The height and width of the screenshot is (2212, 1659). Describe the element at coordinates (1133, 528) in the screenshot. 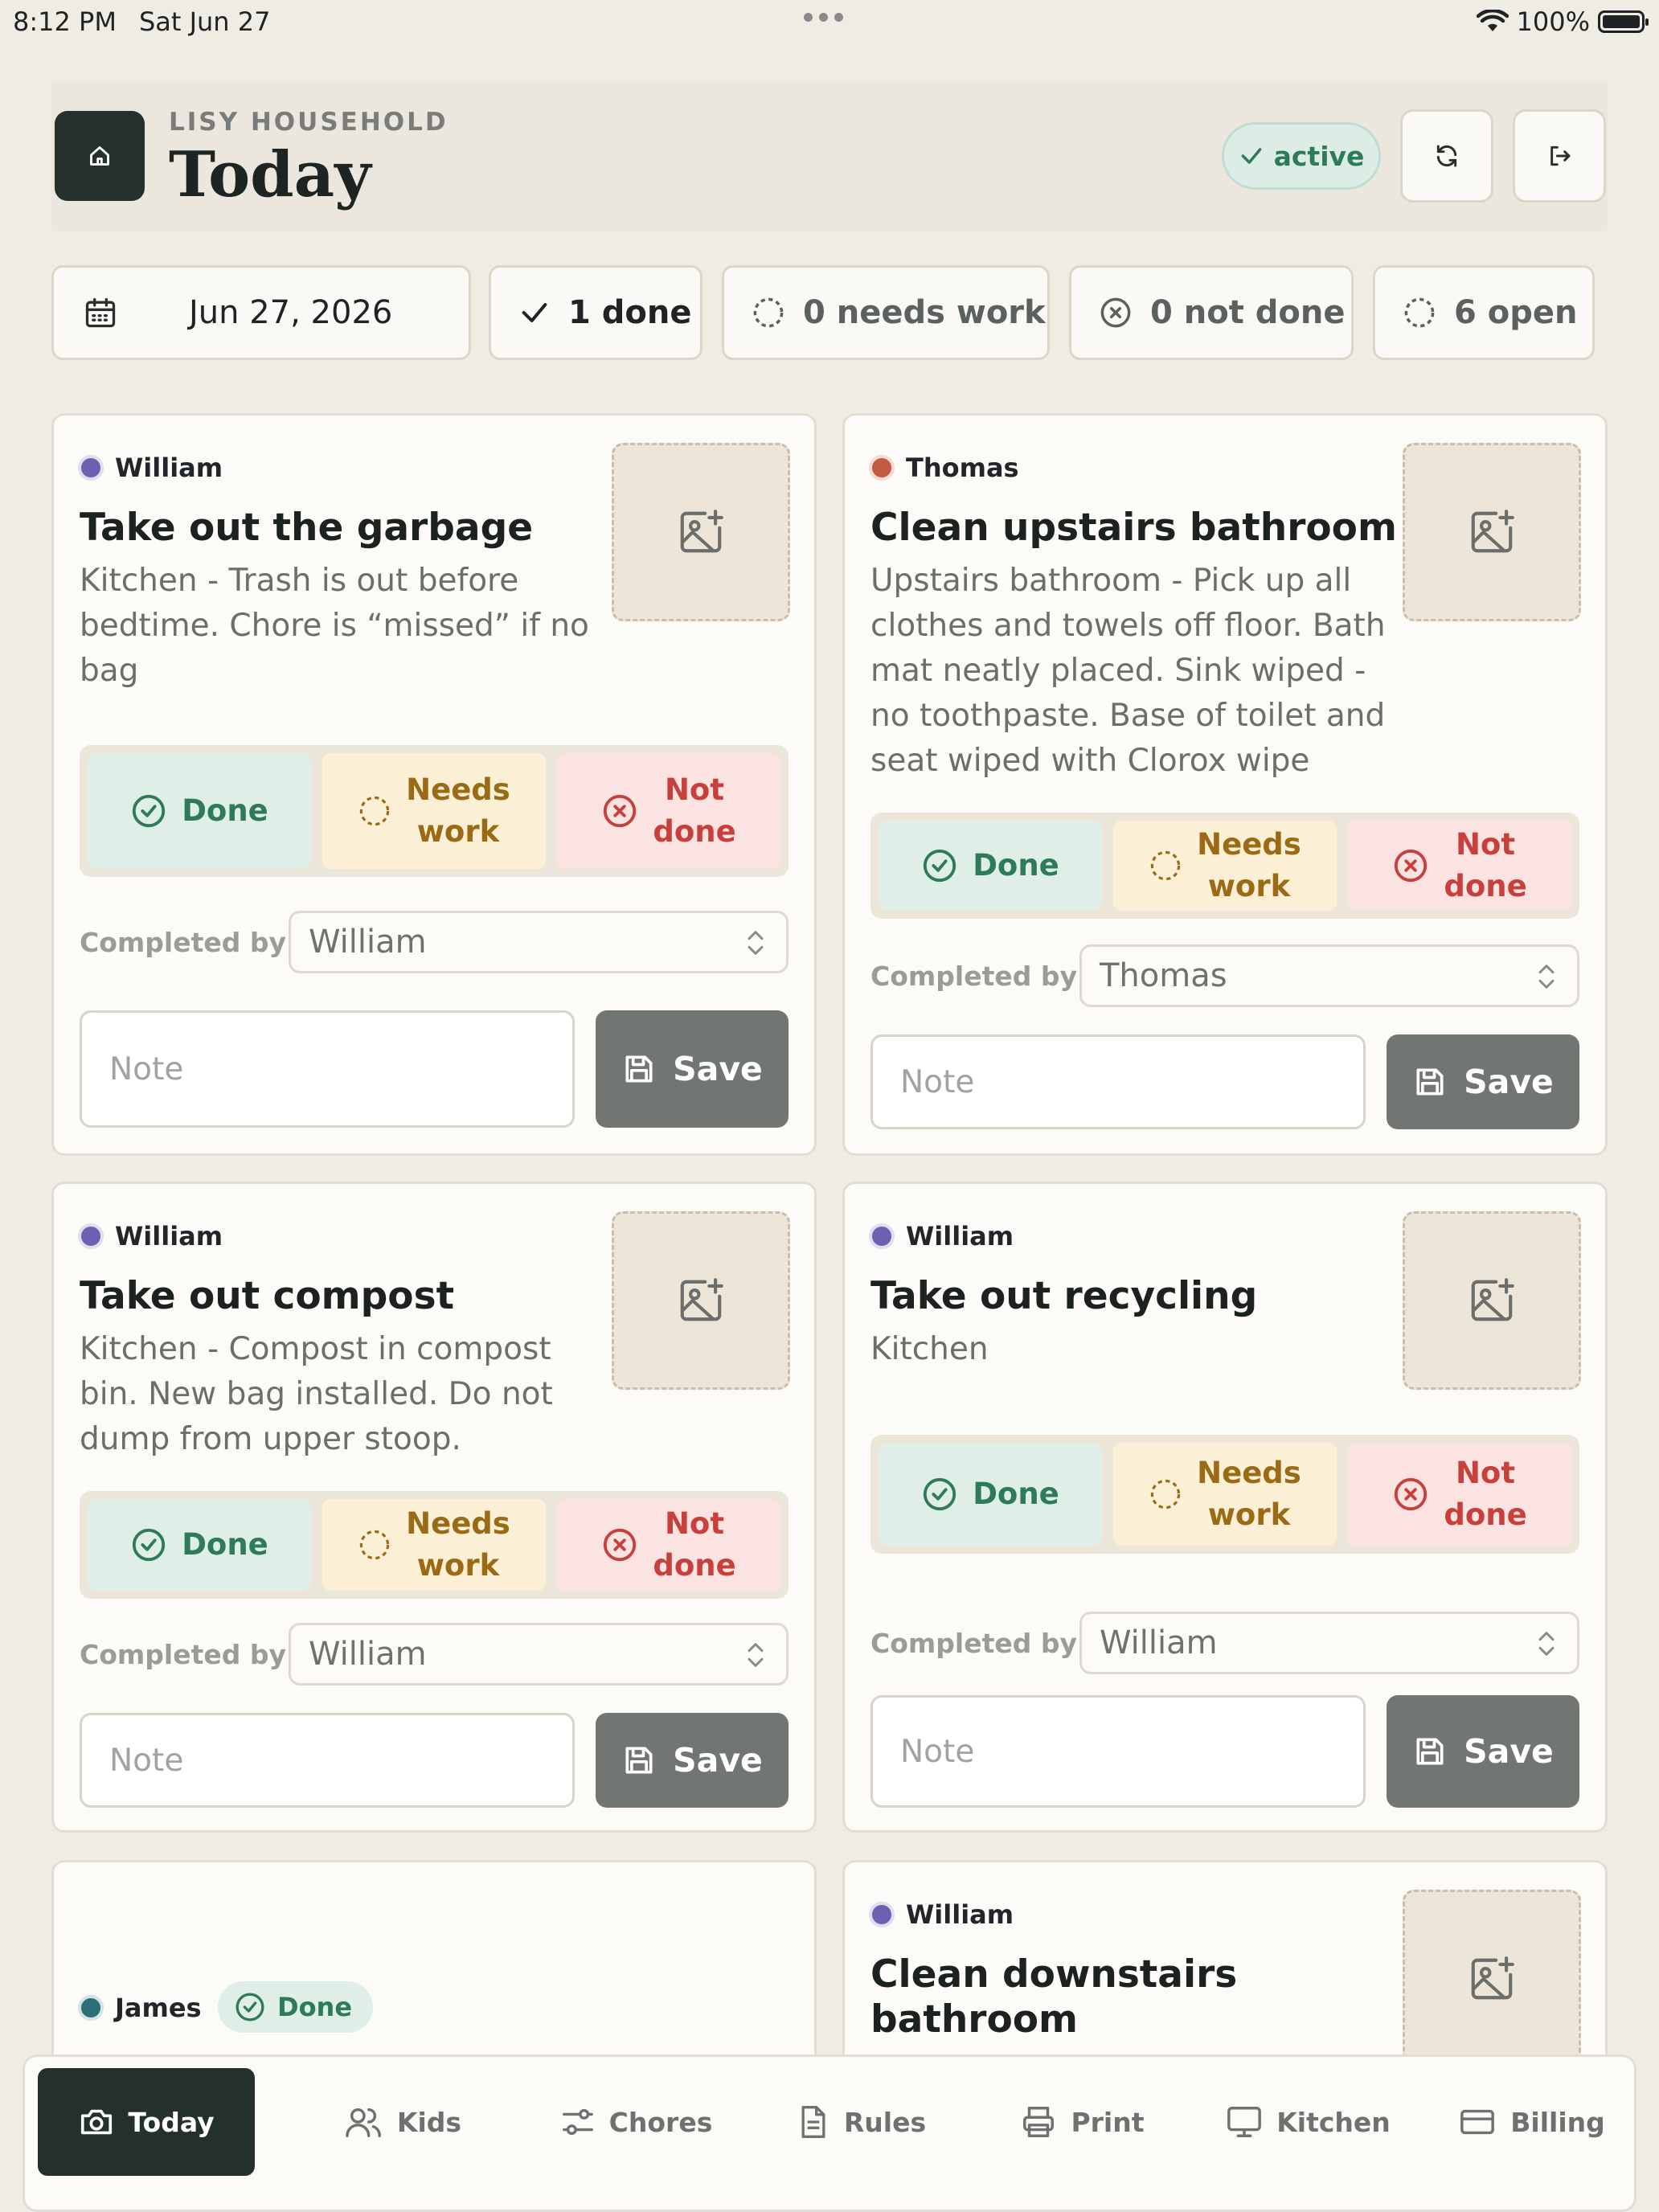

I see `chore-title: Clean upstairs bathroom` at that location.